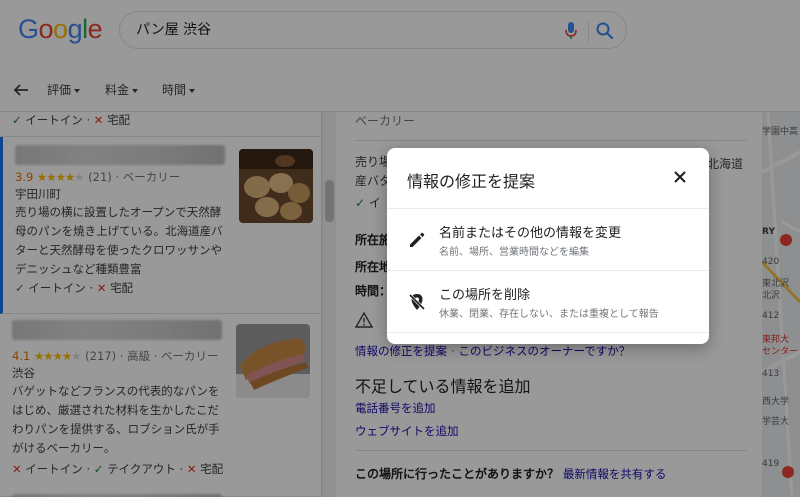 This screenshot has width=800, height=497. I want to click on remove-place-subtitle: 休業、閉業、存在しない、または重複として報告, so click(549, 314).